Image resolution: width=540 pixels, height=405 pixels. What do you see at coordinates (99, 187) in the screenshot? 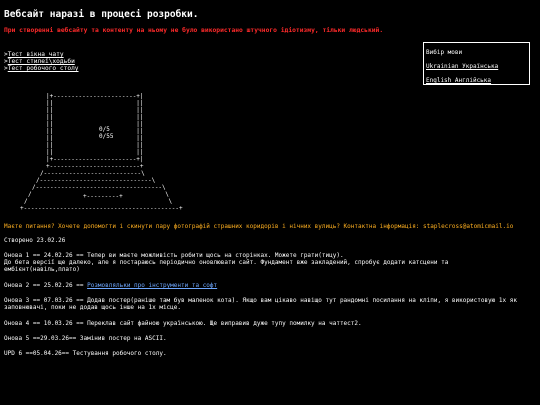
I see `svg-text:/-----------------------------: /-----------------------------------\` at bounding box center [99, 187].